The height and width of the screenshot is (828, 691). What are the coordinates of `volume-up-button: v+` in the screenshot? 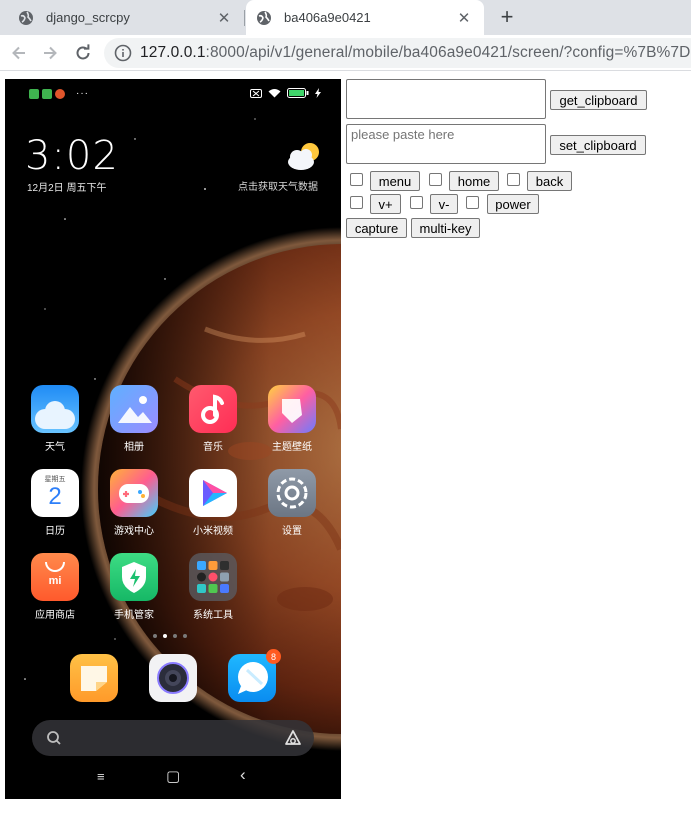 It's located at (385, 204).